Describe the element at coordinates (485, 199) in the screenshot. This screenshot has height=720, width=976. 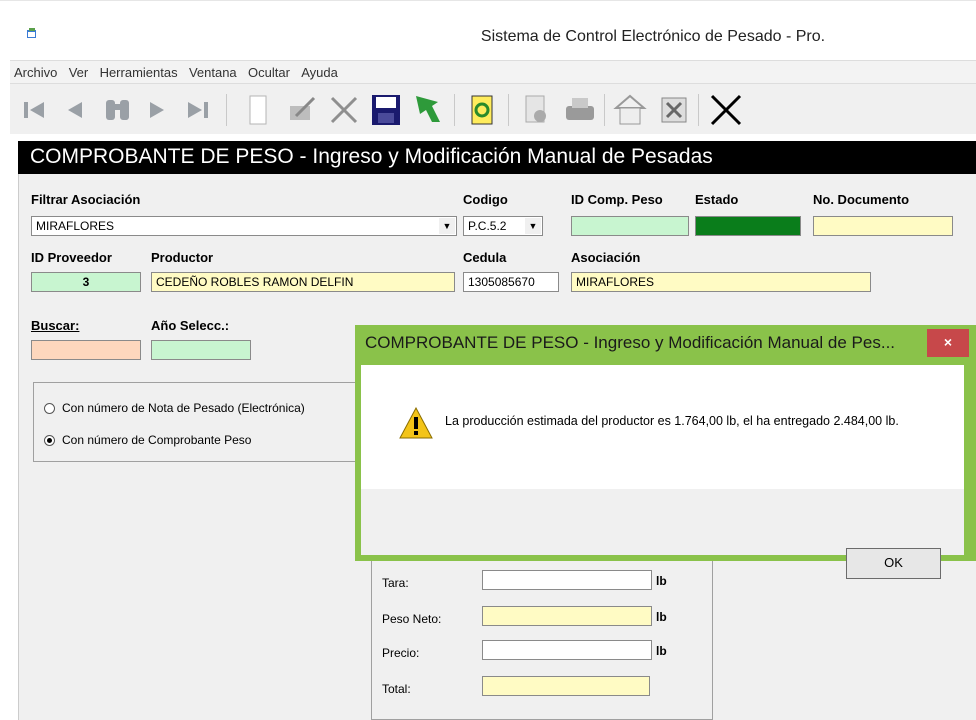
I see `codigo-label: Codigo` at that location.